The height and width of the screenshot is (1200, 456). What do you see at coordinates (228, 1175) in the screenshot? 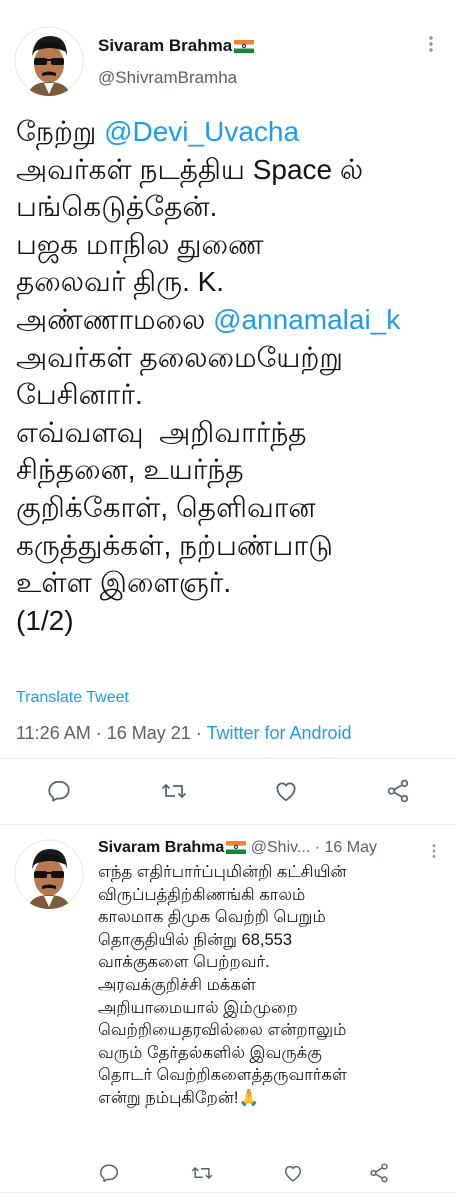
I see `reply-actions` at bounding box center [228, 1175].